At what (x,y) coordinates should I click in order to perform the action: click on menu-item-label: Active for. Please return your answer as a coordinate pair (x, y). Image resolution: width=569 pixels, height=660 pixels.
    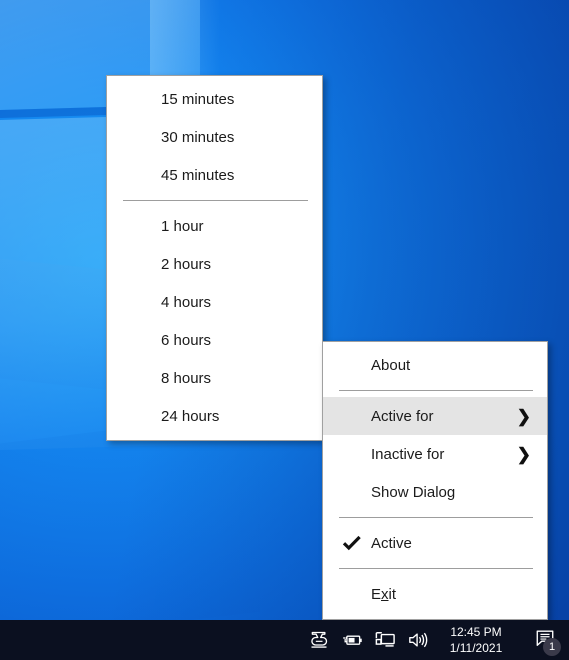
    Looking at the image, I should click on (402, 416).